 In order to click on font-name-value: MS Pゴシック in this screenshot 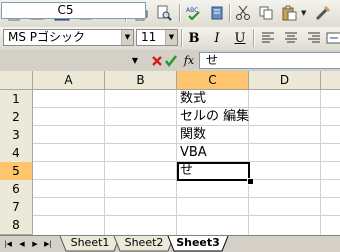, I will do `click(47, 37)`.